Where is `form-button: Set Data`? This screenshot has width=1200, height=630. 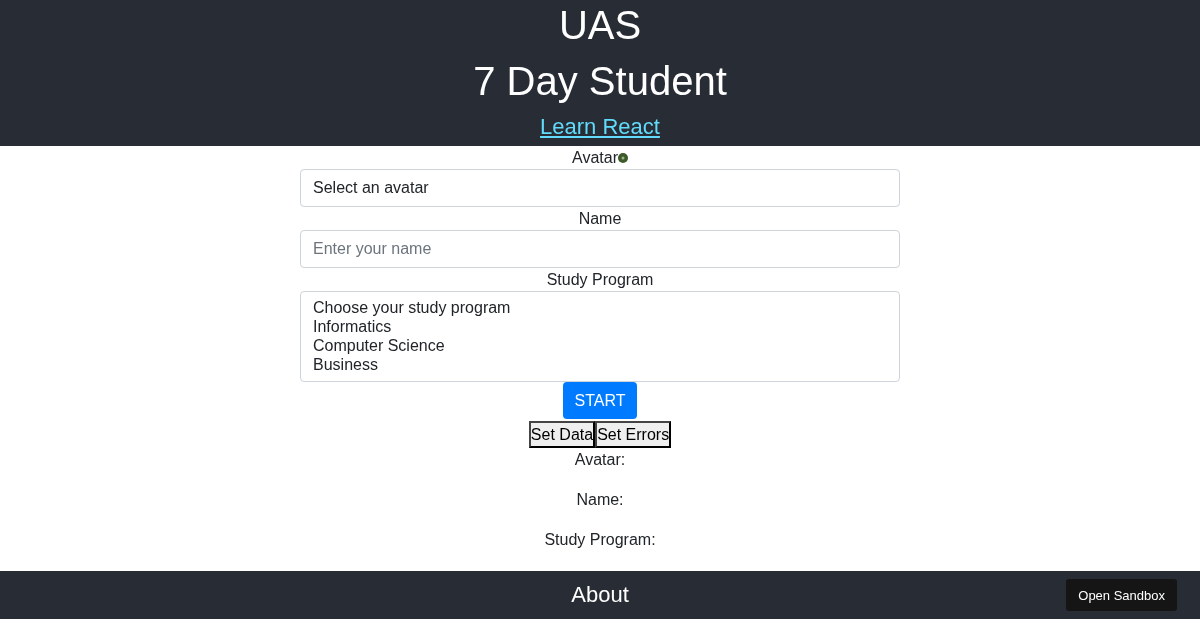
form-button: Set Data is located at coordinates (562, 434).